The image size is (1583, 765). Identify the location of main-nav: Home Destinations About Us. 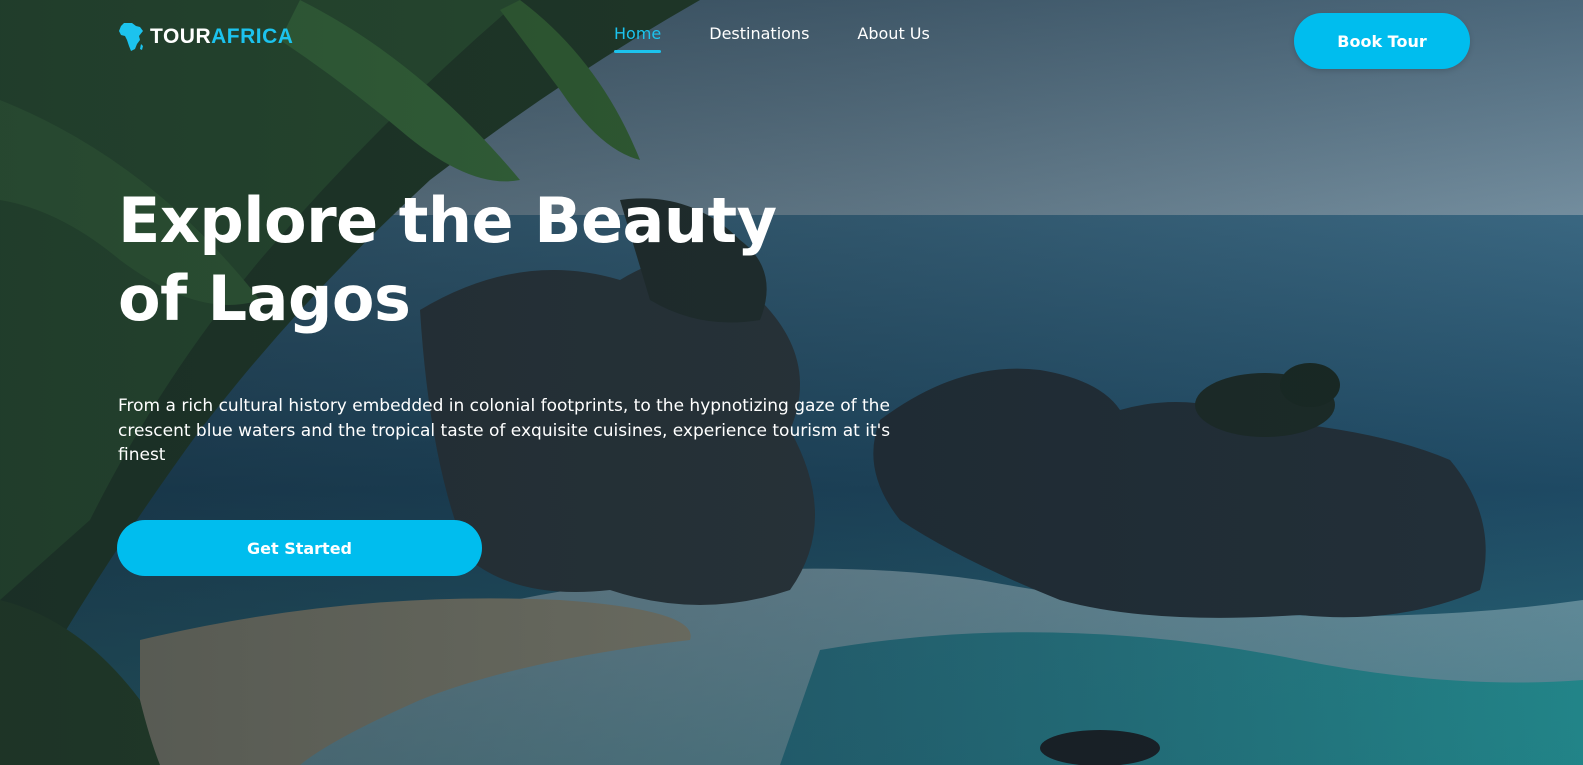
(772, 38).